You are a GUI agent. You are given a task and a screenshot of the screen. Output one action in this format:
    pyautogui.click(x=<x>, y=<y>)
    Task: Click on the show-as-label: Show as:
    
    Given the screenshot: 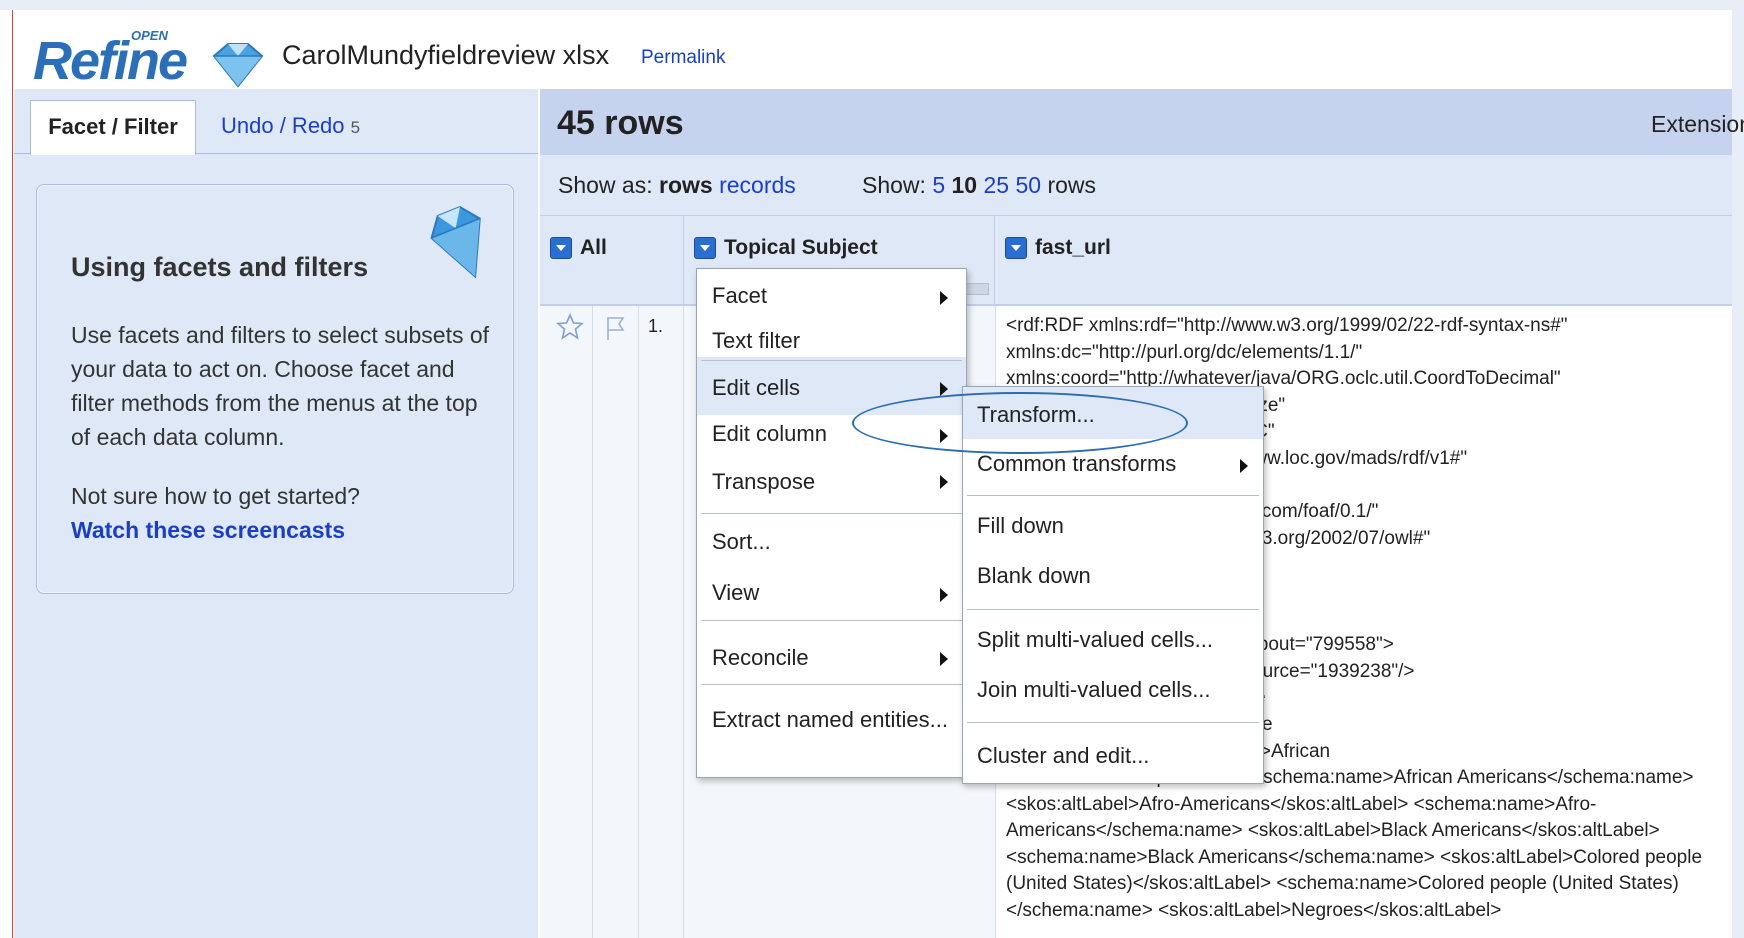 What is the action you would take?
    pyautogui.click(x=605, y=185)
    